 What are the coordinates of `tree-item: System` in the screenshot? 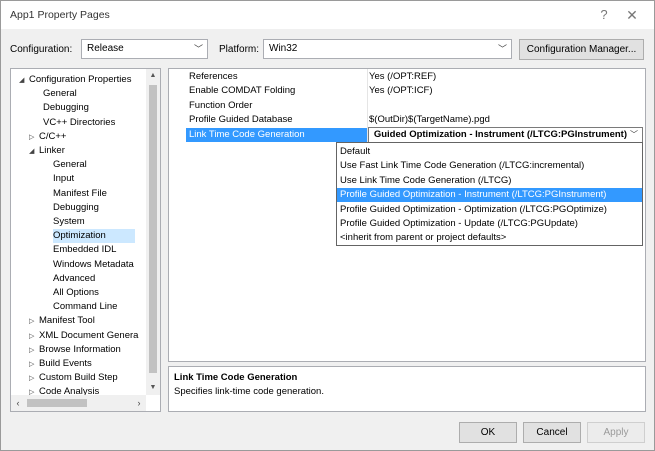 It's located at (69, 222).